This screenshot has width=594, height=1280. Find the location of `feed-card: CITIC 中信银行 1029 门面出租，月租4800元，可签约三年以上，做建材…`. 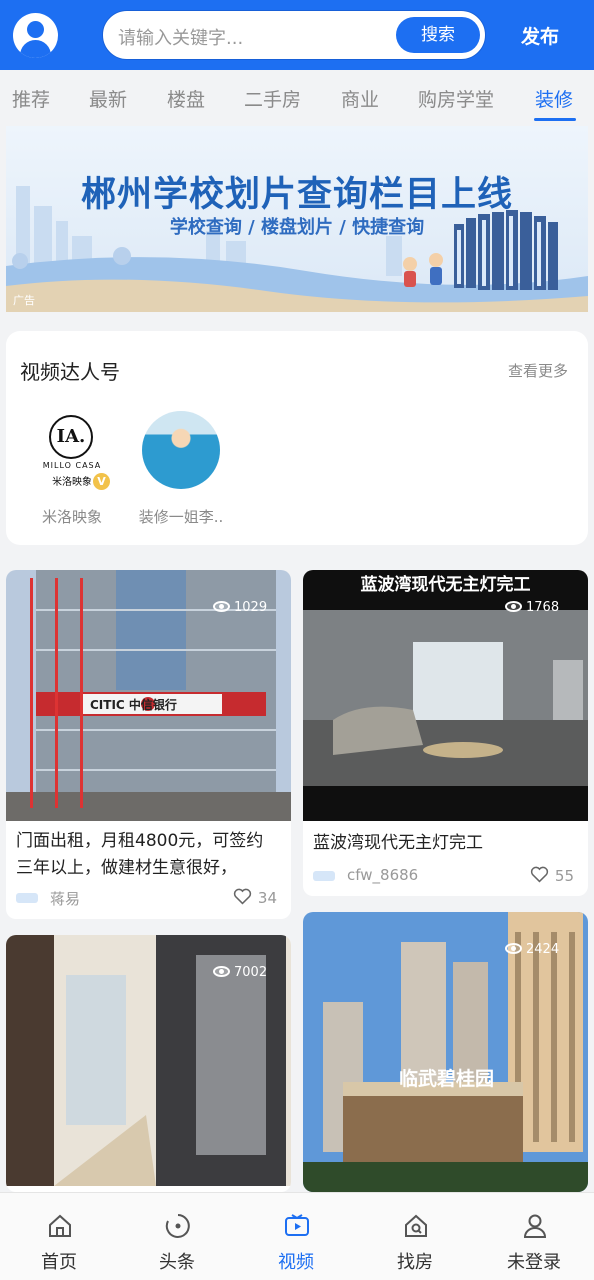

feed-card: CITIC 中信银行 1029 门面出租，月租4800元，可签约三年以上，做建材… is located at coordinates (148, 744).